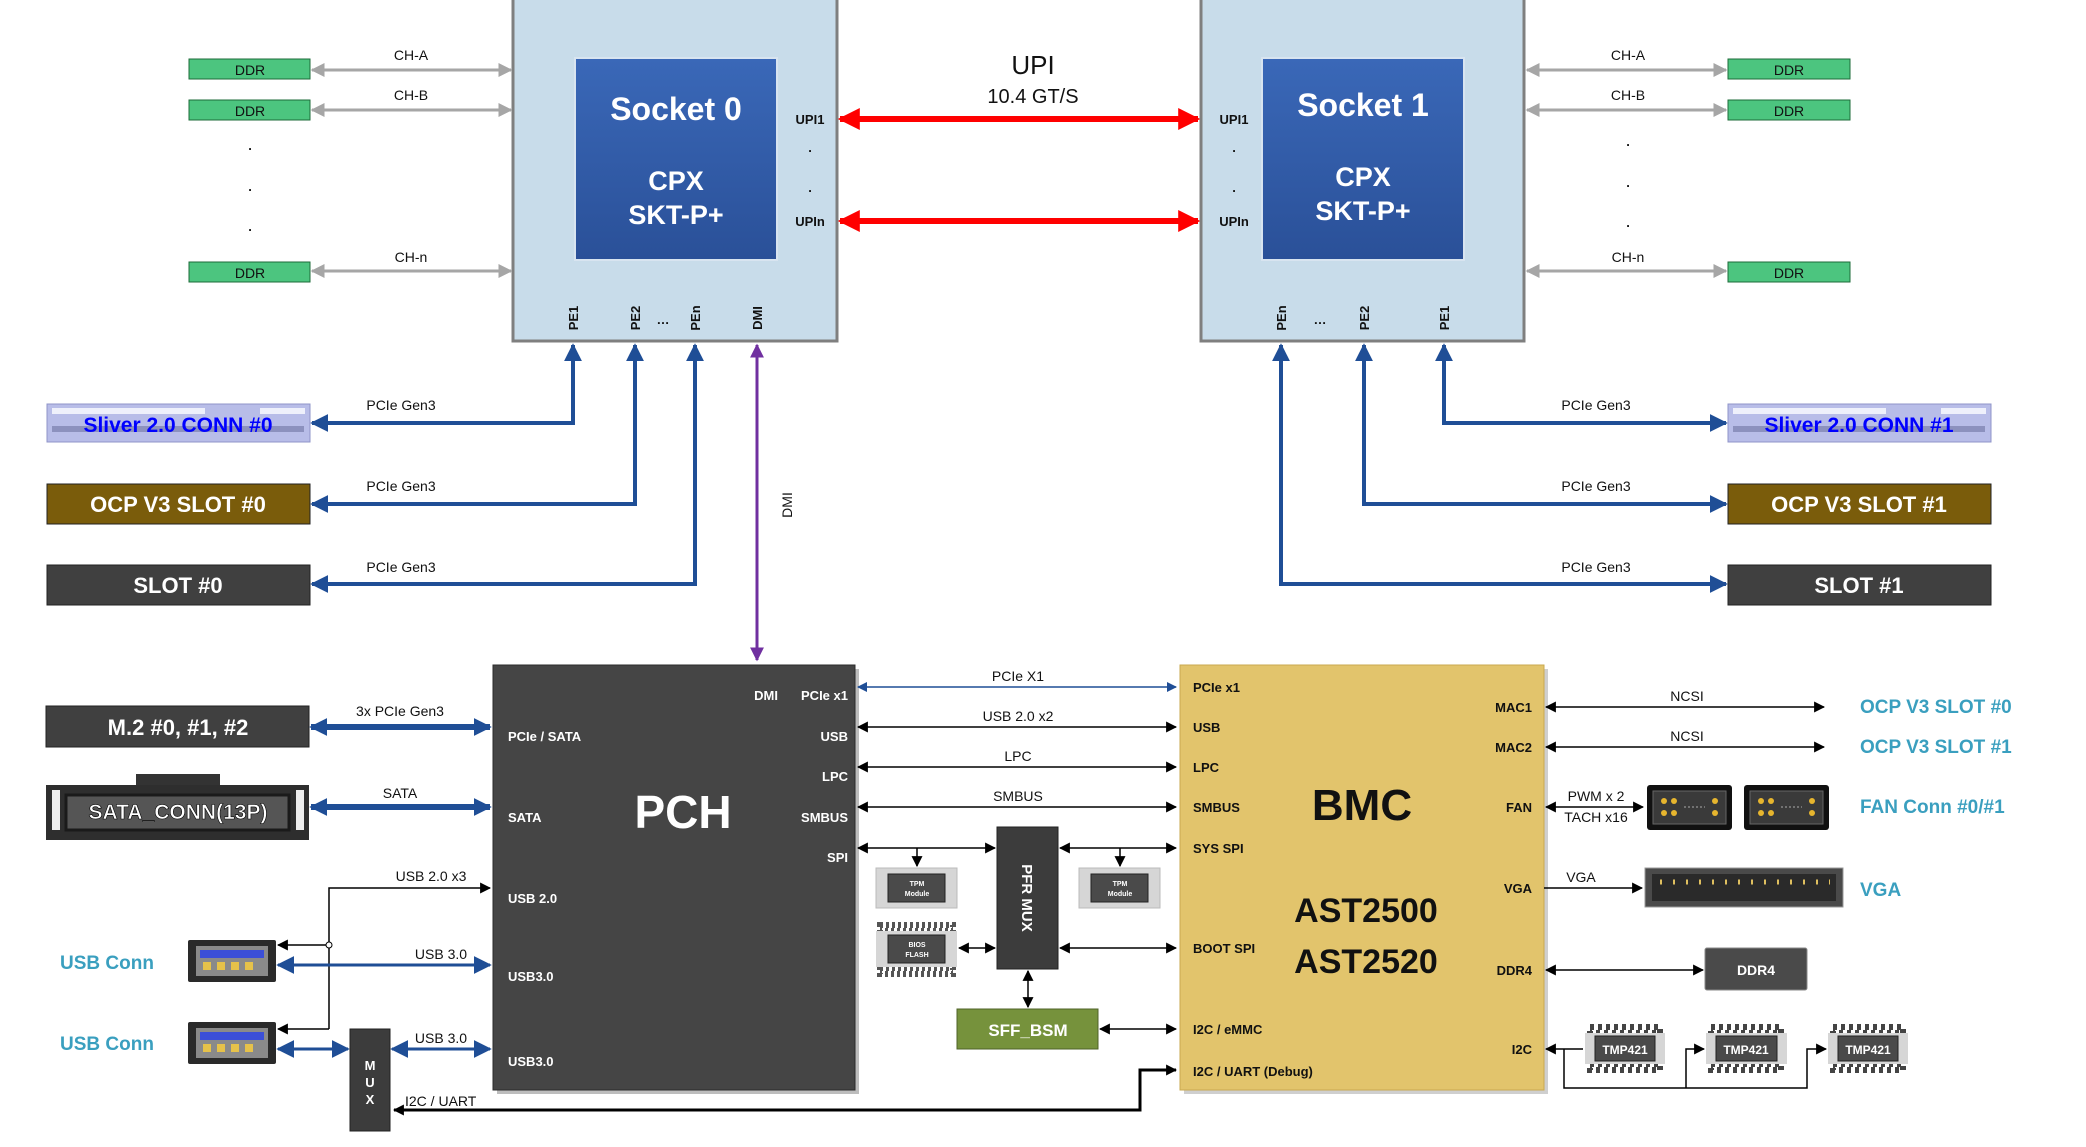  What do you see at coordinates (810, 119) in the screenshot?
I see `upi1-port-label: UPI1` at bounding box center [810, 119].